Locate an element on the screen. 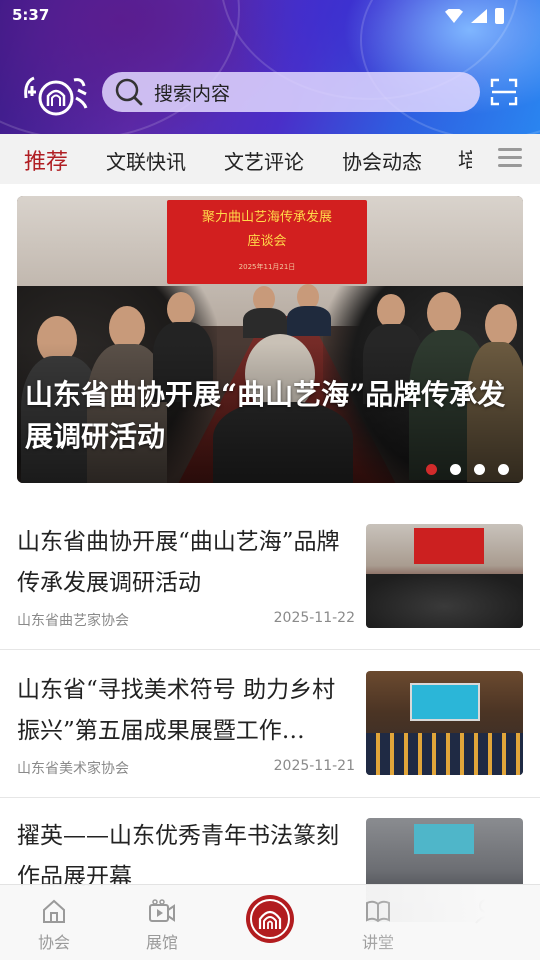 The width and height of the screenshot is (540, 960). article-date: 2025-11-21 is located at coordinates (314, 766).